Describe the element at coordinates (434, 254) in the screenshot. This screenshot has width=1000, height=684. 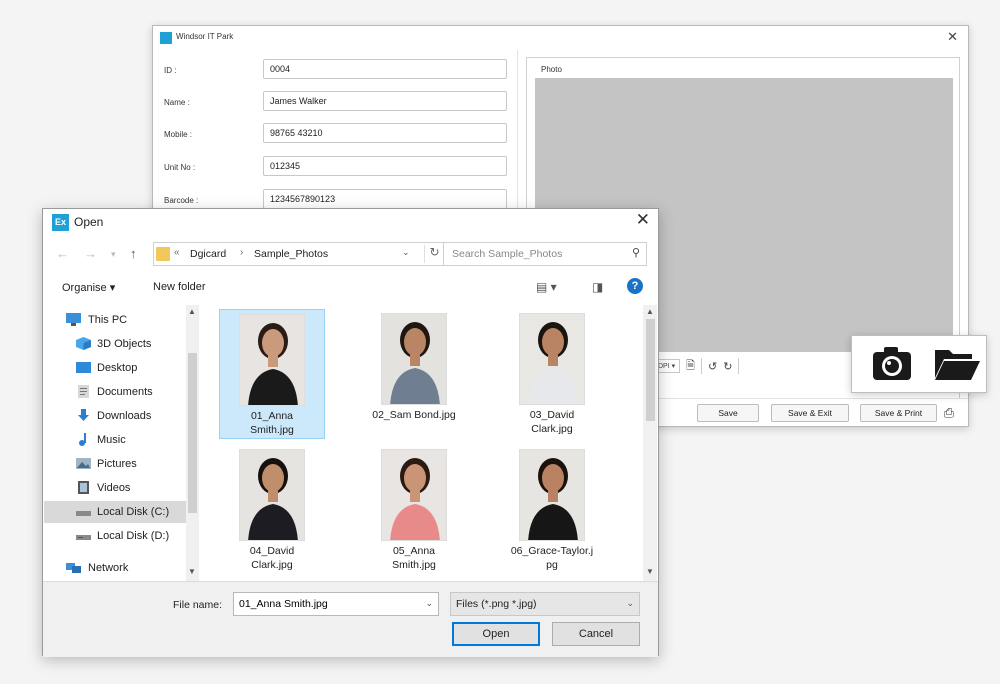
I see `refresh-icon: ↻` at that location.